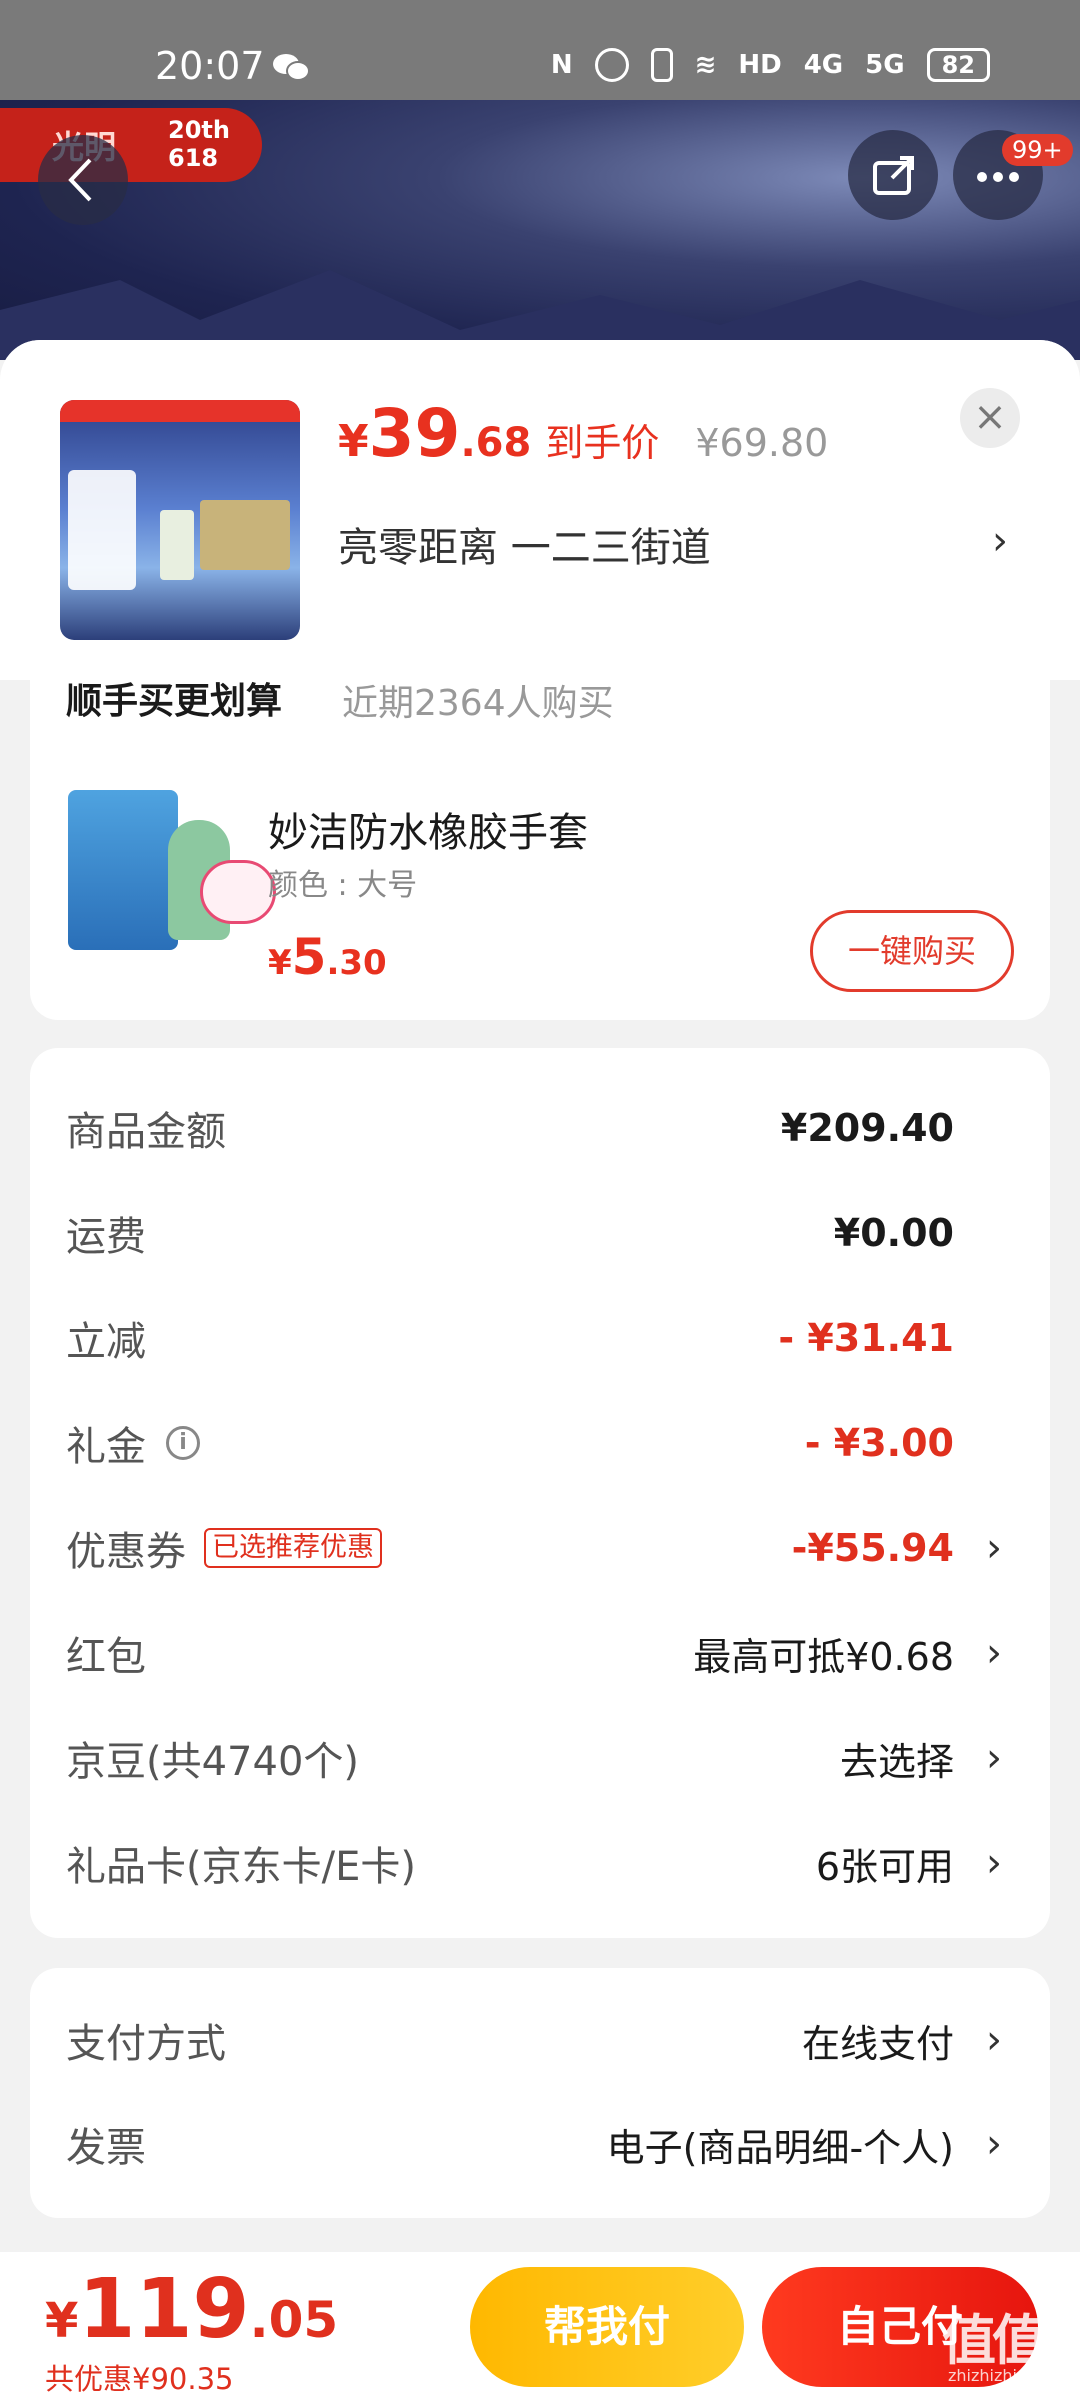 This screenshot has width=1080, height=2400. I want to click on product-image, so click(180, 520).